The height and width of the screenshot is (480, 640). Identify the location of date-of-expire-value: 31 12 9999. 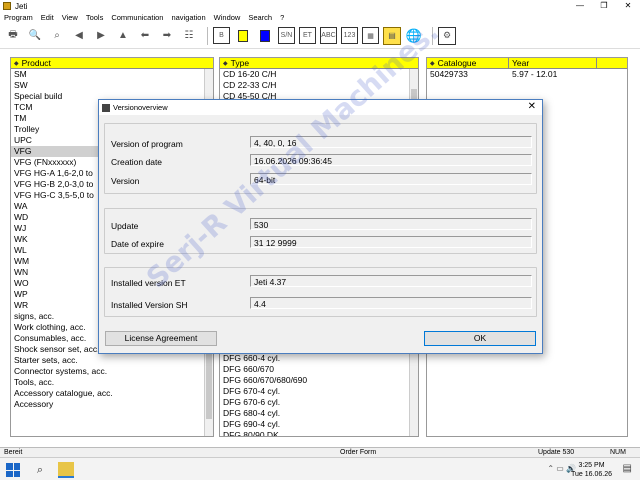
(391, 242).